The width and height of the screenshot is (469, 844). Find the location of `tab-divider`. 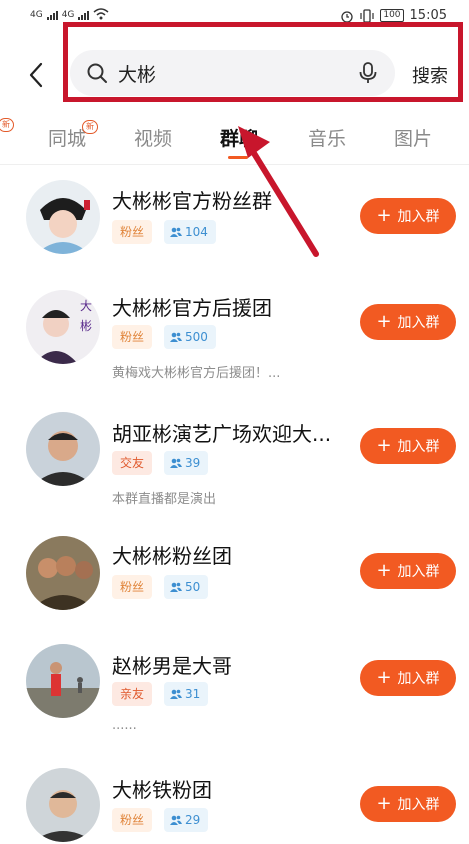

tab-divider is located at coordinates (234, 164).